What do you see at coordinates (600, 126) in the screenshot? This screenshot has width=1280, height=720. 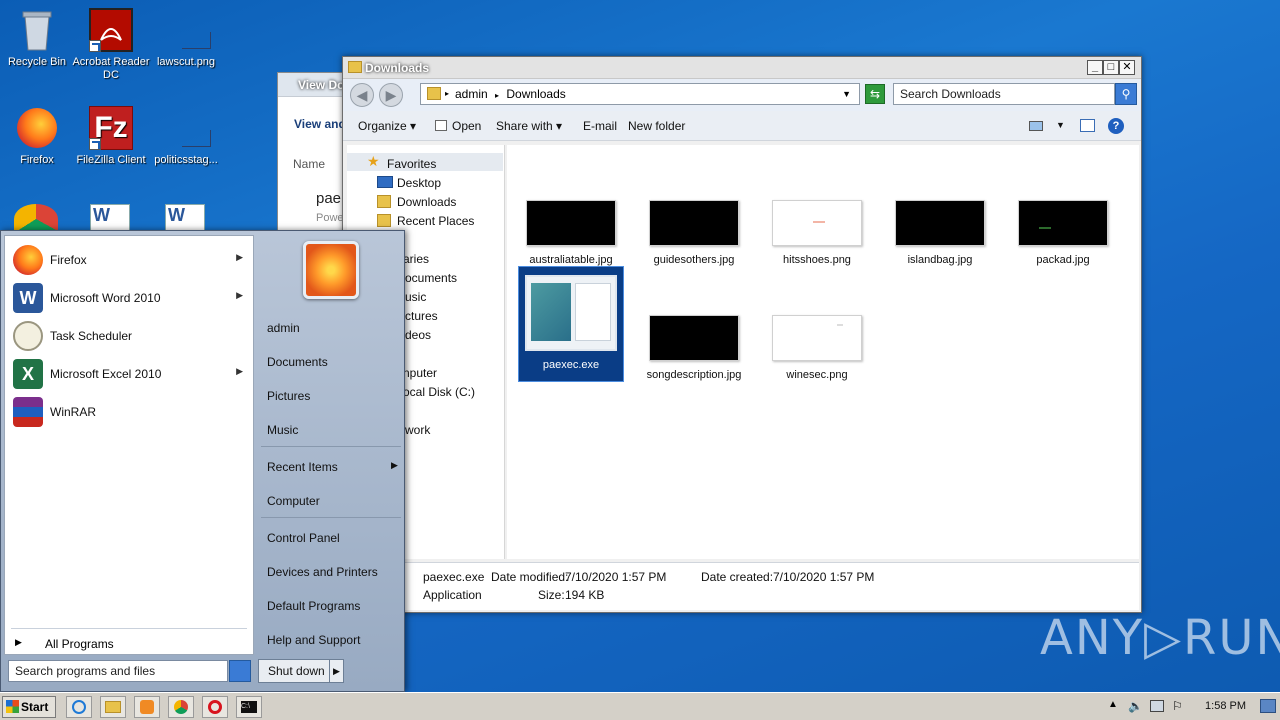 I see `email-button: E-mail` at bounding box center [600, 126].